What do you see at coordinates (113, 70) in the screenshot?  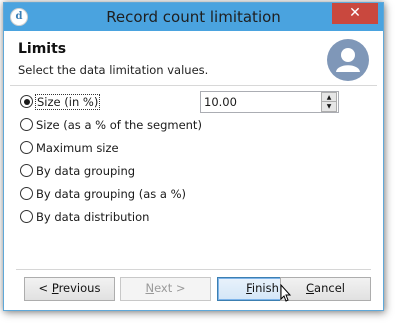 I see `page-subtitle: Select the data limitation values.` at bounding box center [113, 70].